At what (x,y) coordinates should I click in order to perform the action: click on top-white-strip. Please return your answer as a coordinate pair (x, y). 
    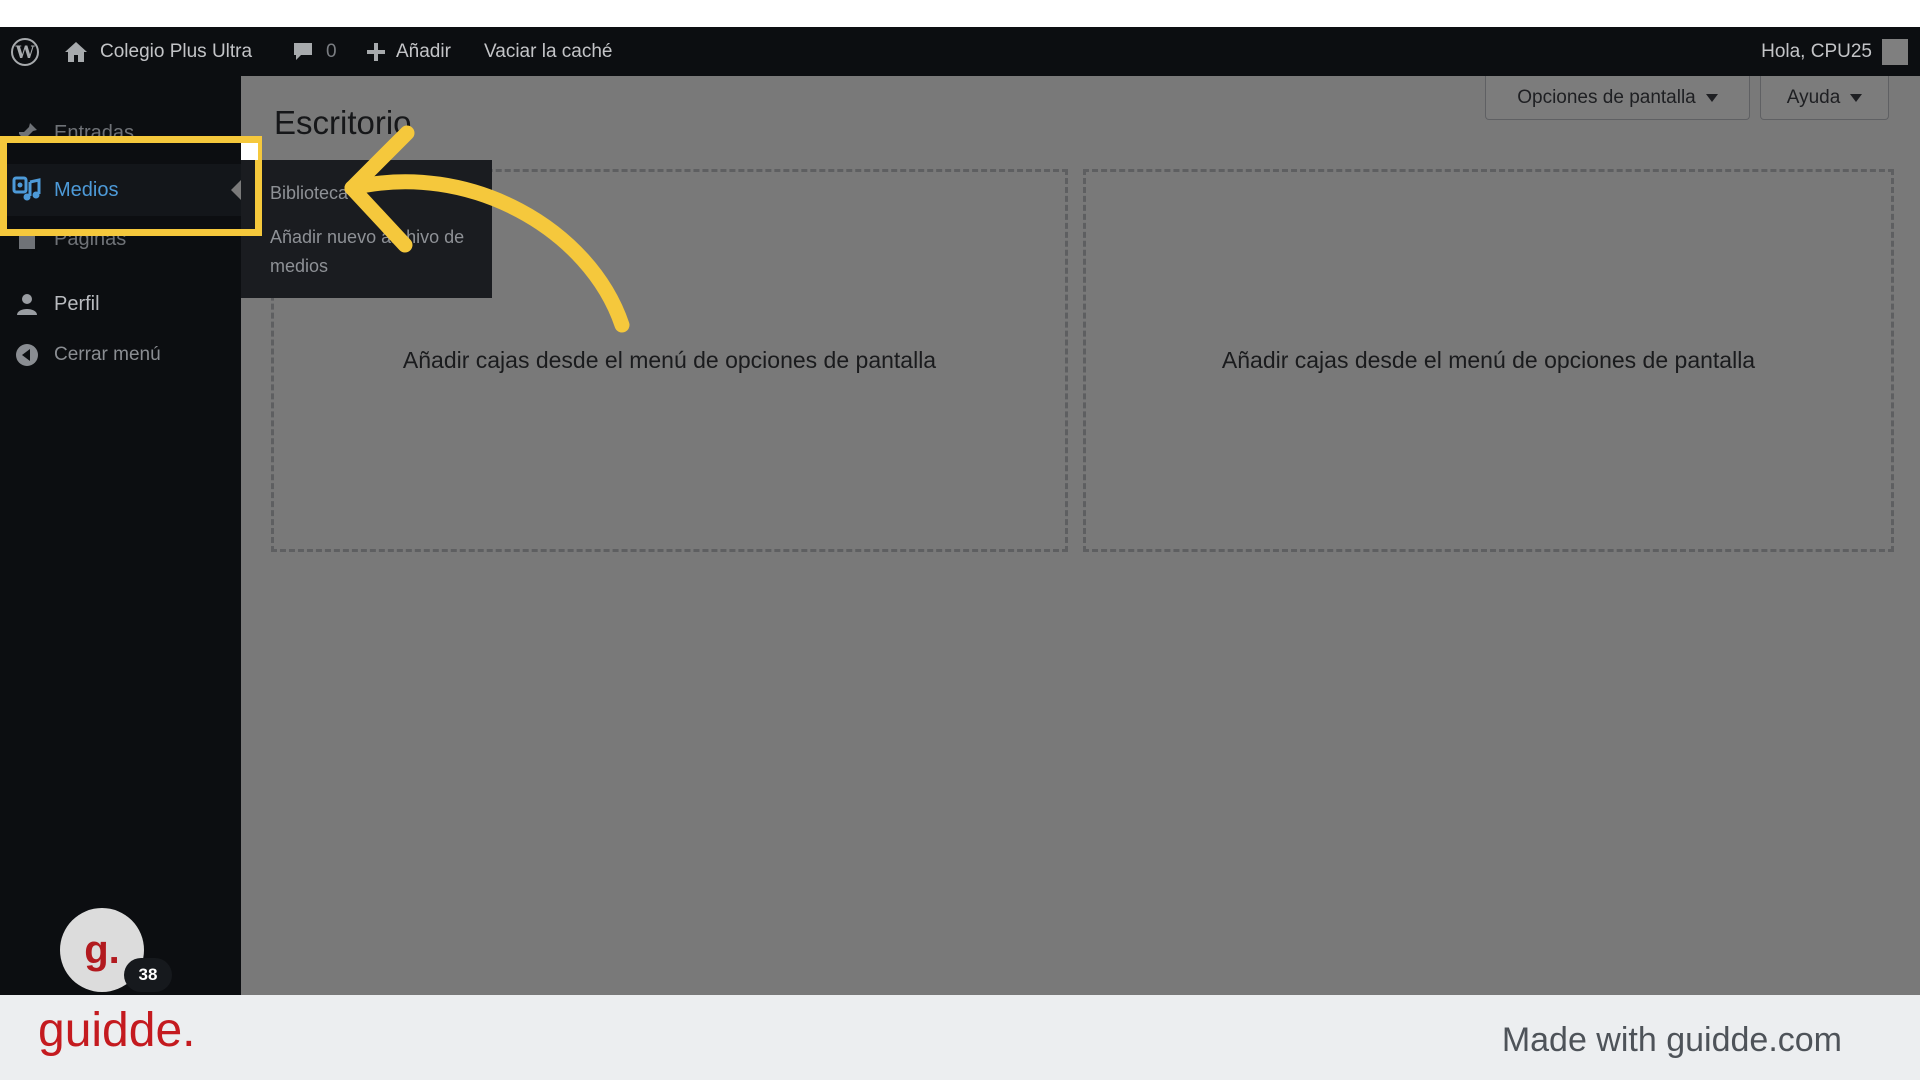
    Looking at the image, I should click on (960, 13).